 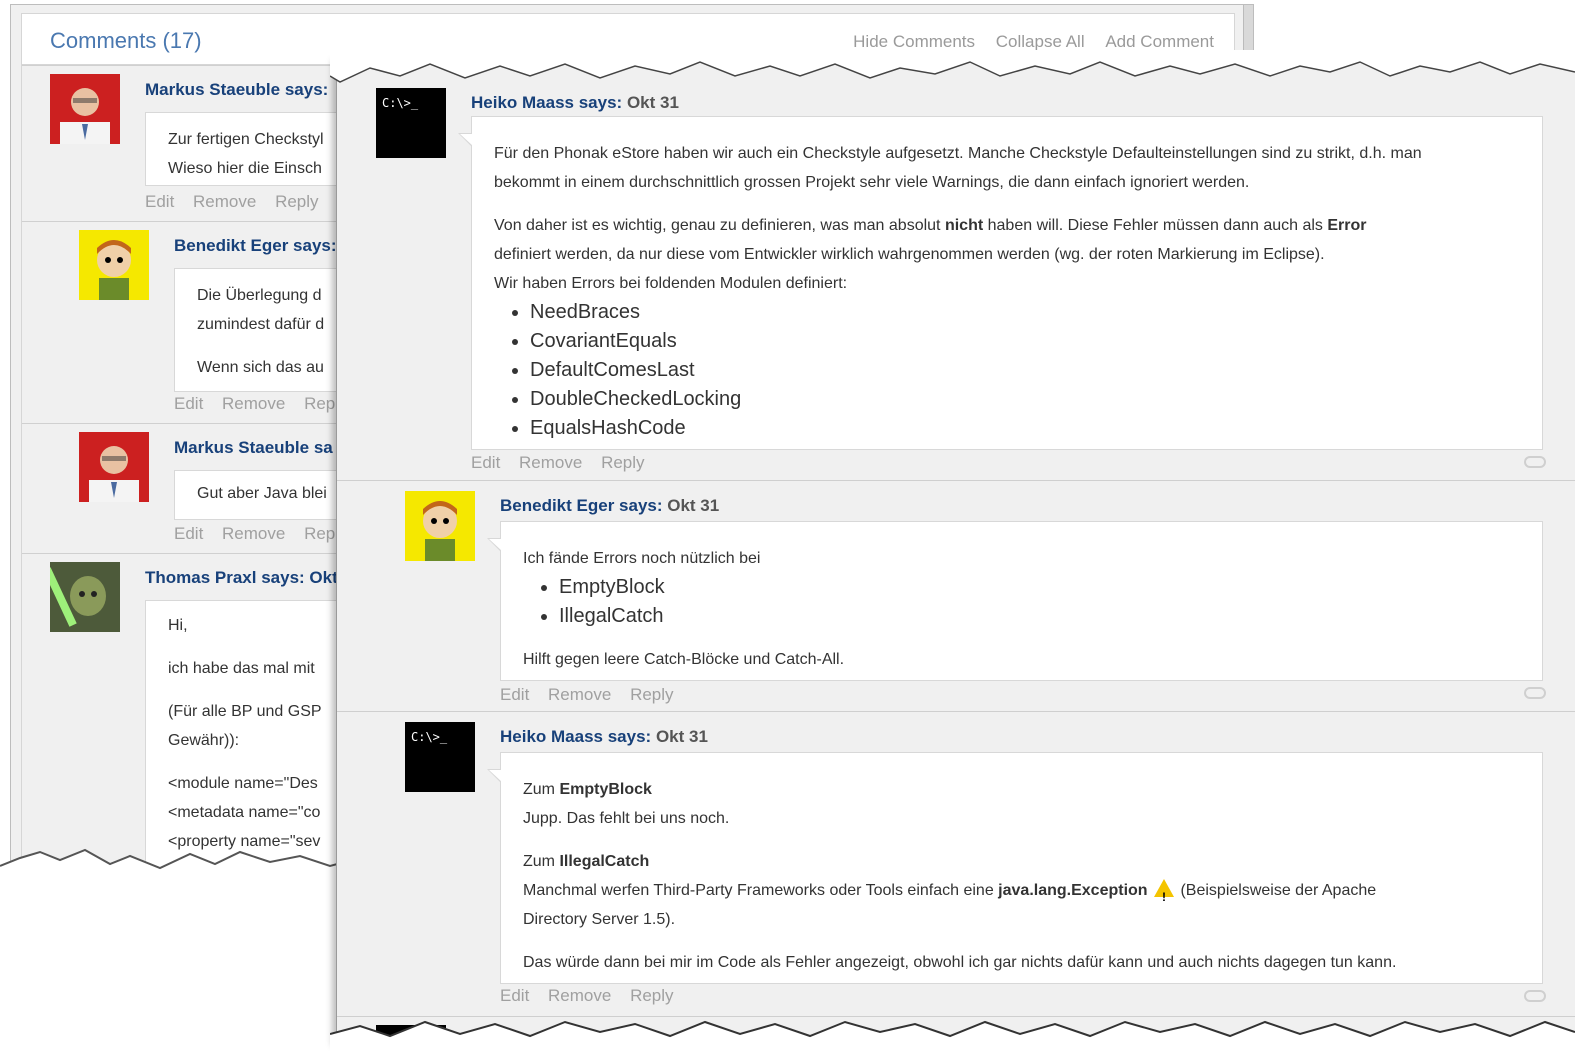 I want to click on comment-author: Heiko Maass says: Okt 31, so click(x=604, y=737).